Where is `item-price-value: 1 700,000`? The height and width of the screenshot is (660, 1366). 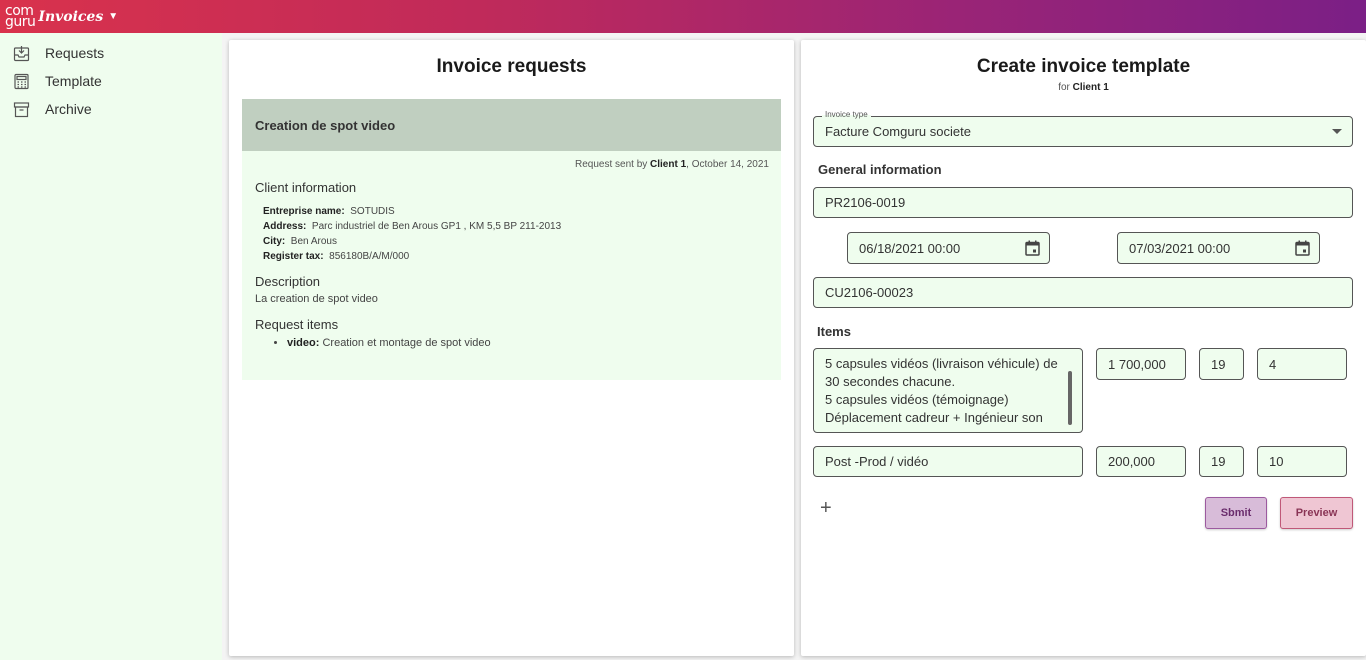 item-price-value: 1 700,000 is located at coordinates (1137, 364).